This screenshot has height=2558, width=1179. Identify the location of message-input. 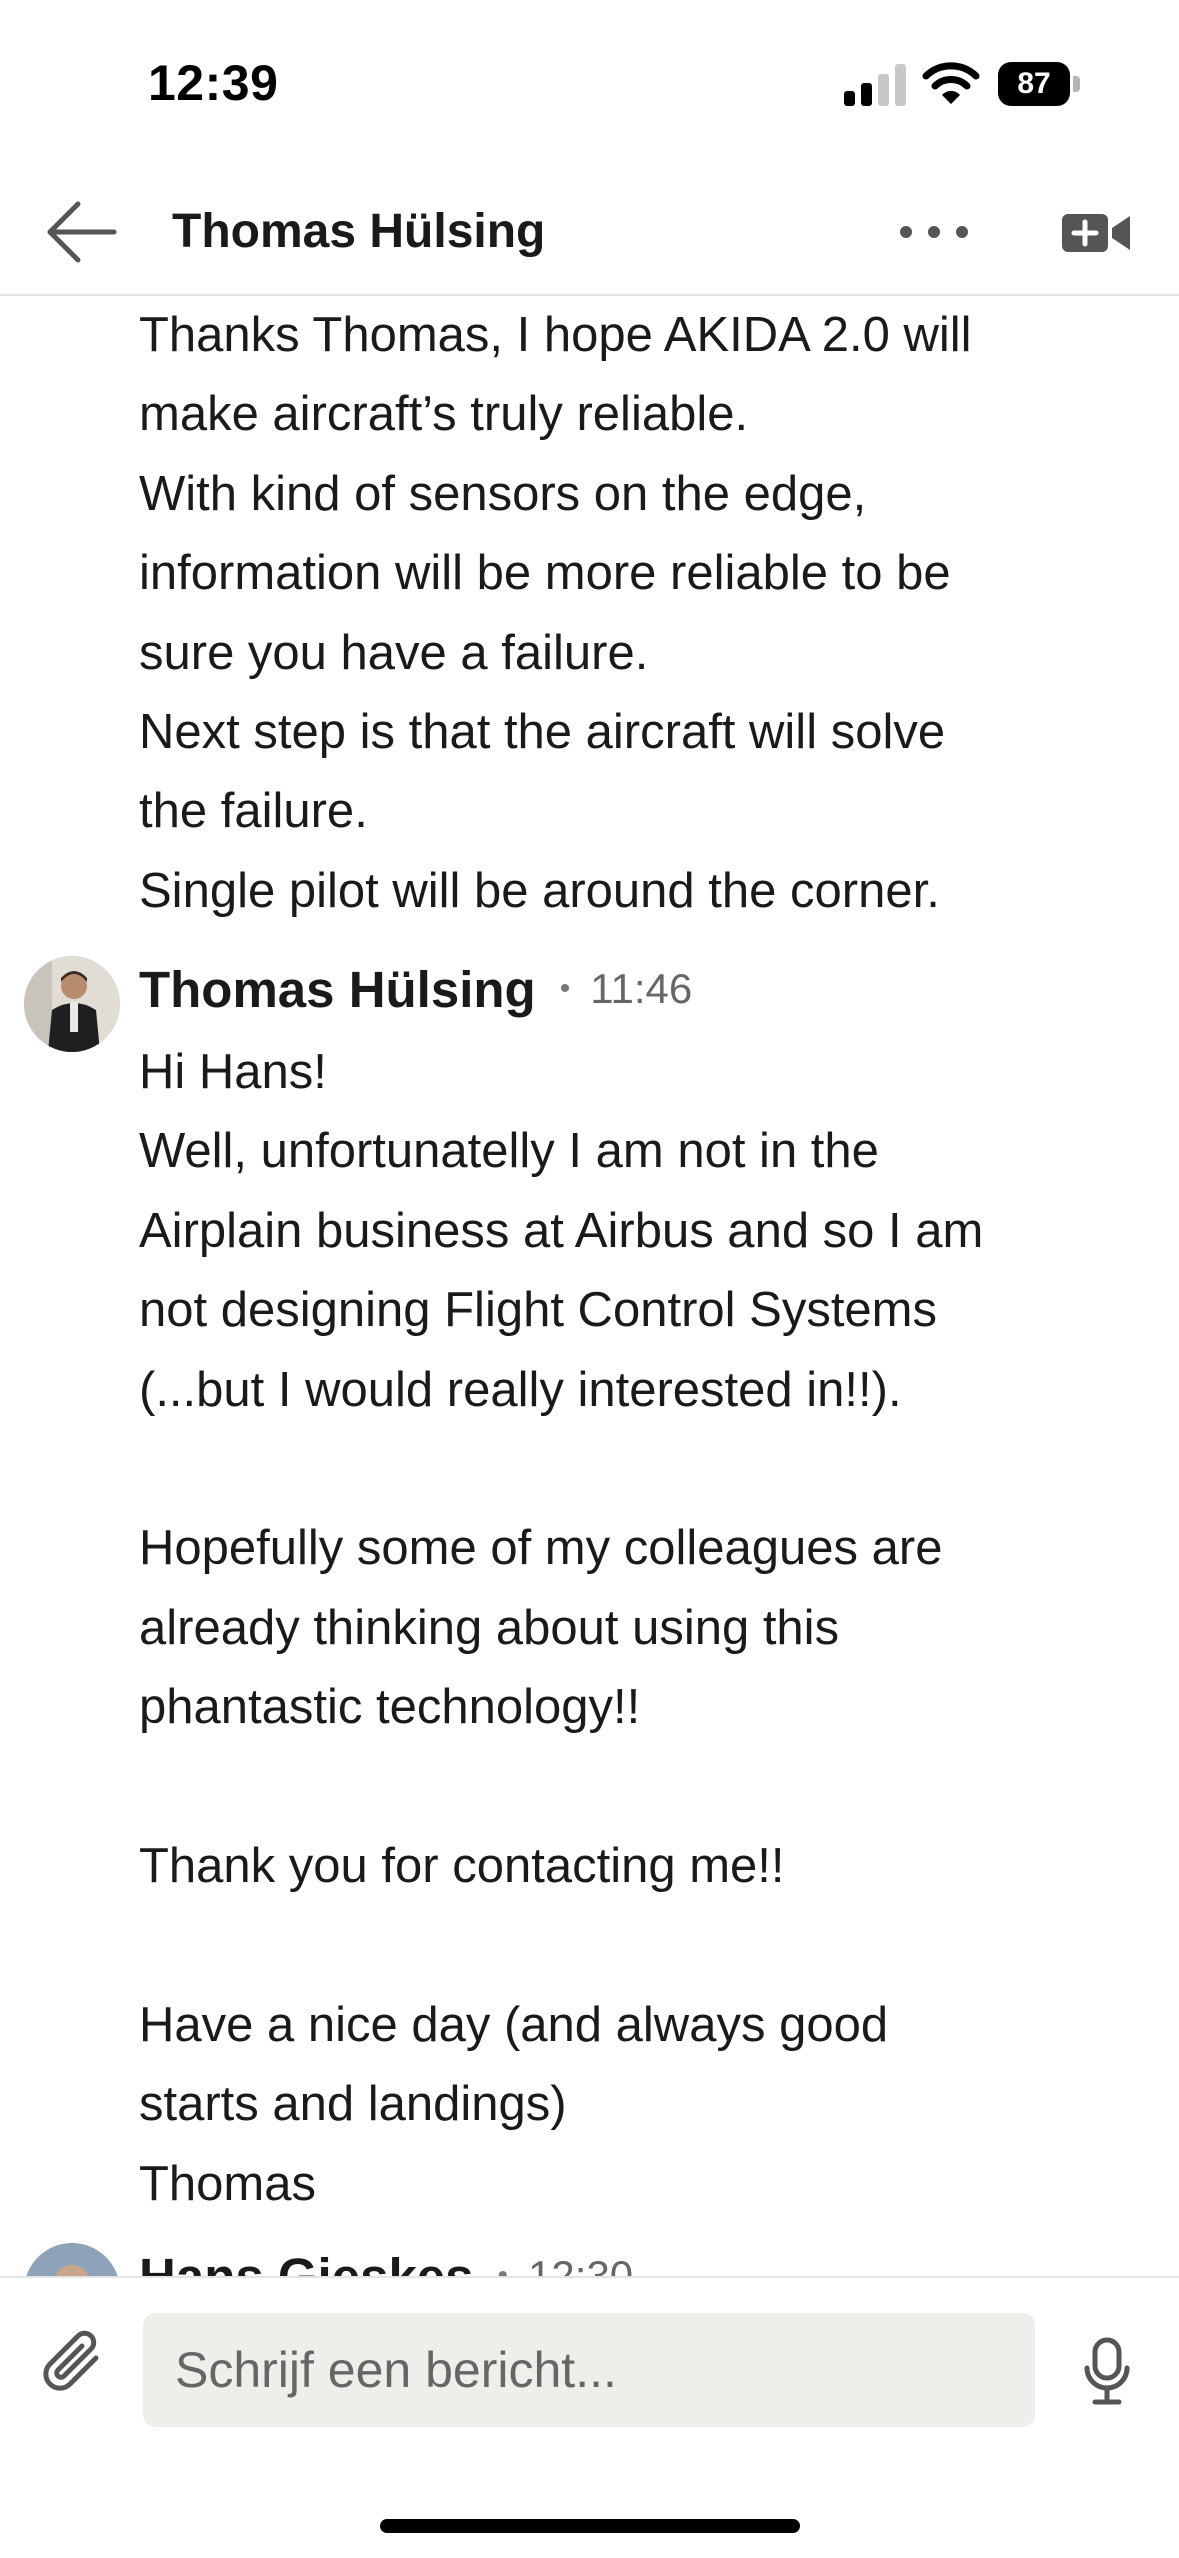
(589, 2370).